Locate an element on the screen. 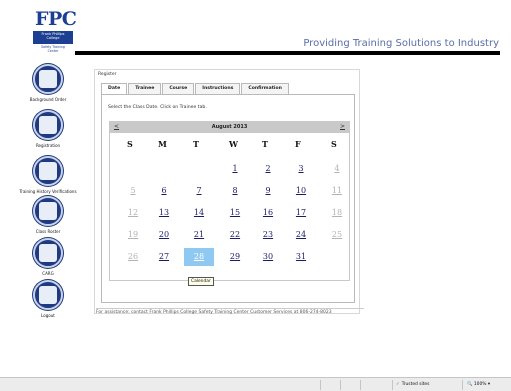 This screenshot has width=511, height=391. calendar-tooltip: Calendar is located at coordinates (201, 281).